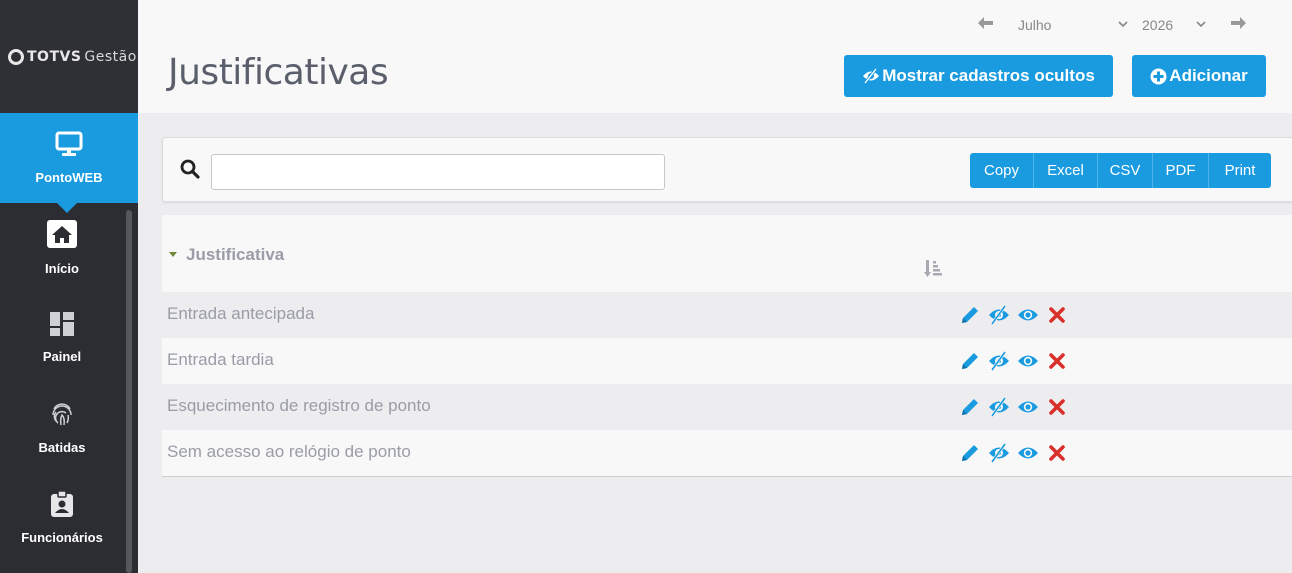 Image resolution: width=1292 pixels, height=573 pixels. What do you see at coordinates (1035, 25) in the screenshot?
I see `month-value: Julho` at bounding box center [1035, 25].